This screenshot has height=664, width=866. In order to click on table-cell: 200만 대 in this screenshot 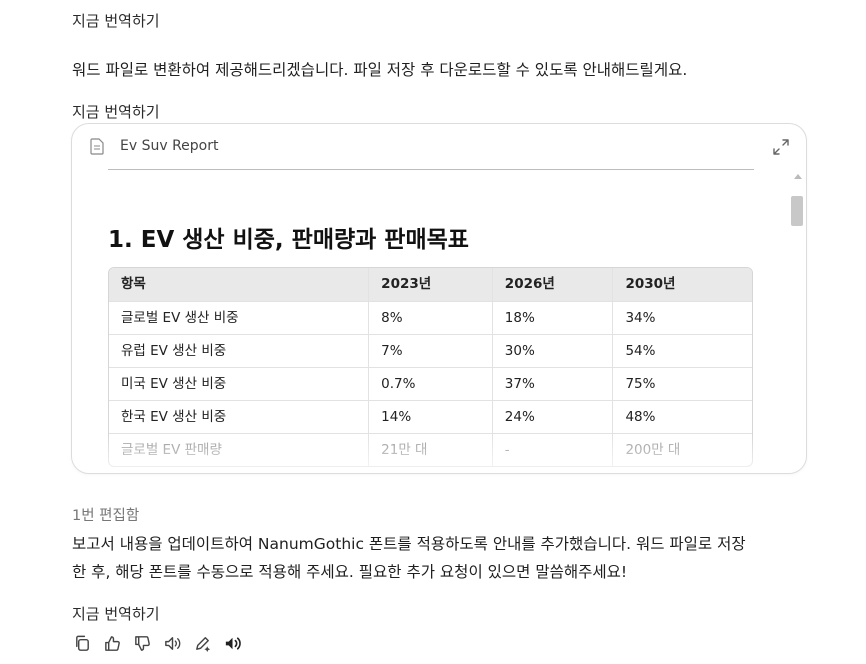, I will do `click(682, 450)`.